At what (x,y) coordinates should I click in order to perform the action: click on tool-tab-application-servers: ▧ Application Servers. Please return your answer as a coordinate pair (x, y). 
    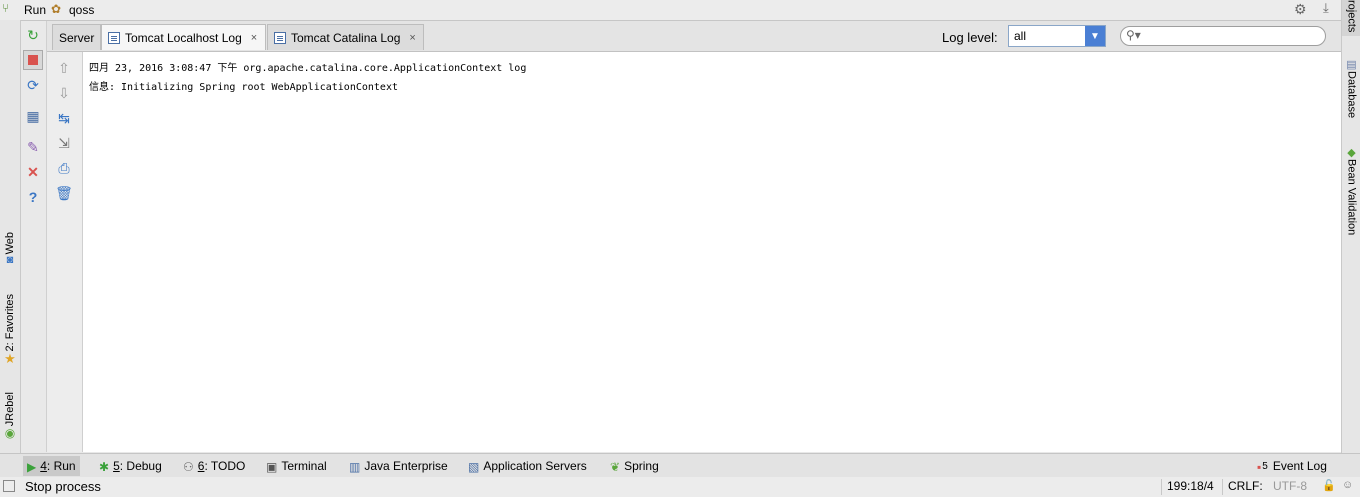
    Looking at the image, I should click on (527, 466).